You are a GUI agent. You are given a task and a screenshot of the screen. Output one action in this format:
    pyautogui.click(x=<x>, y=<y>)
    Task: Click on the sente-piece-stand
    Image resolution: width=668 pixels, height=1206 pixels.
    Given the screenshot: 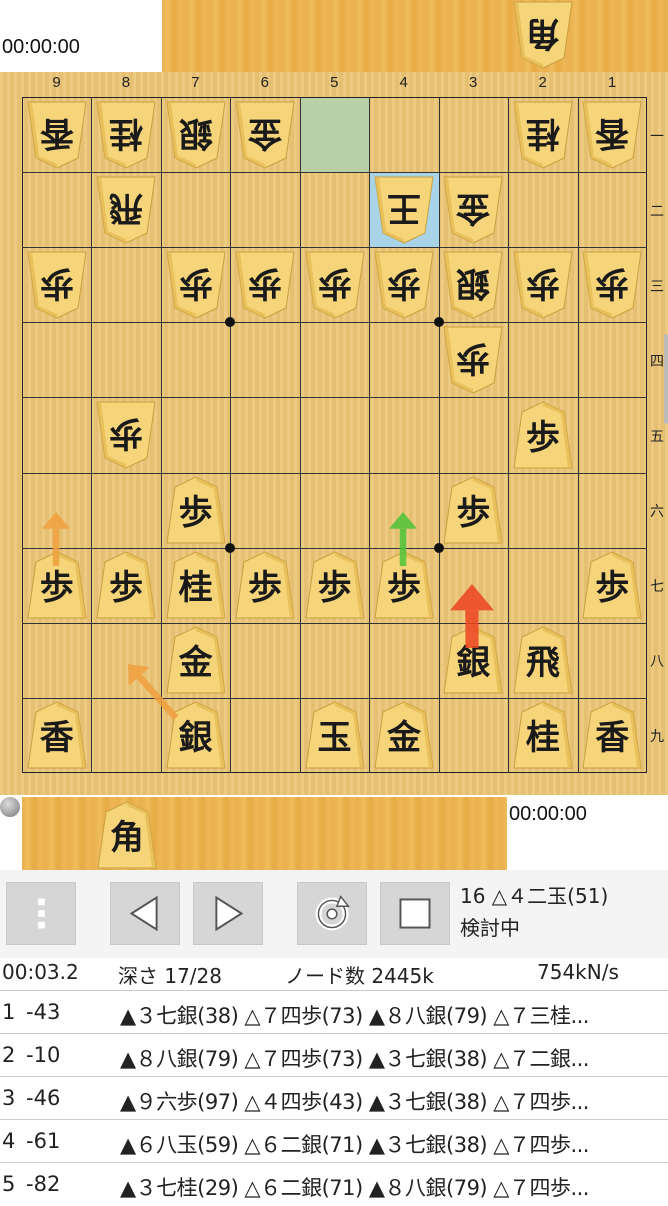 What is the action you would take?
    pyautogui.click(x=264, y=833)
    